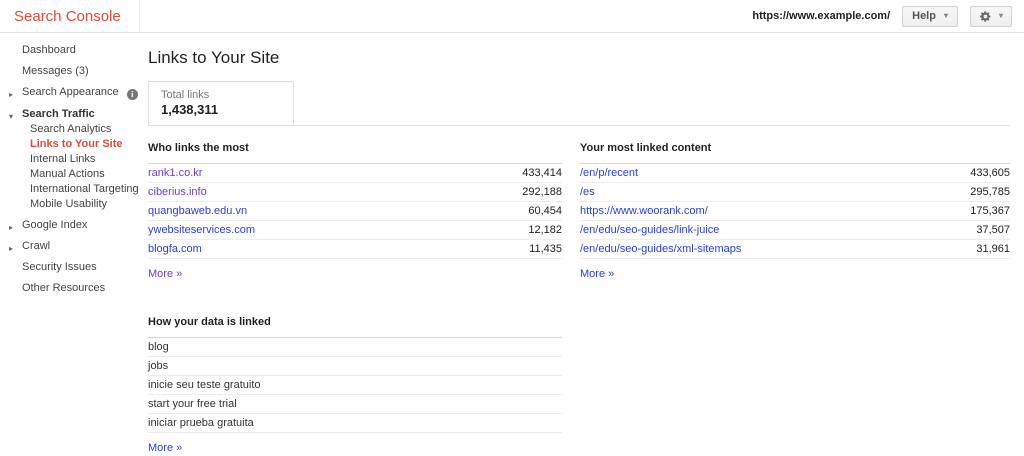 The image size is (1024, 456). Describe the element at coordinates (990, 192) in the screenshot. I see `link-count: 295,785` at that location.